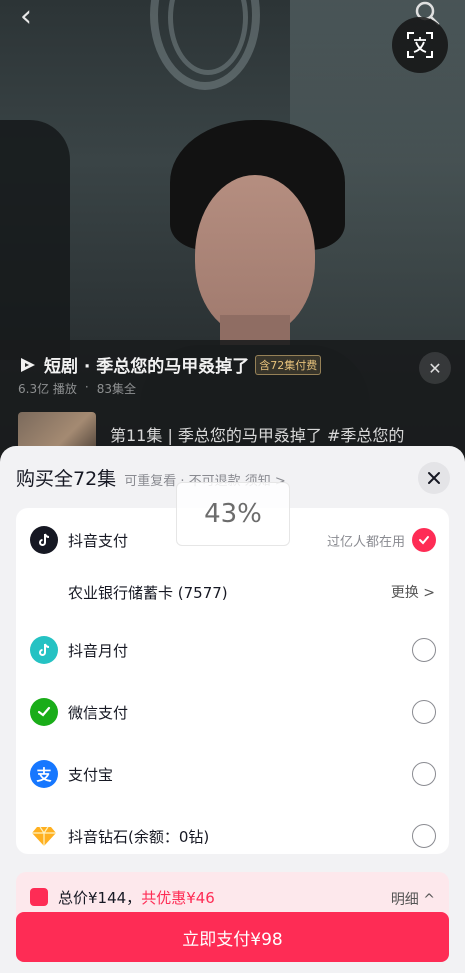  Describe the element at coordinates (44, 650) in the screenshot. I see `douyin-monthly-pay-icon` at that location.